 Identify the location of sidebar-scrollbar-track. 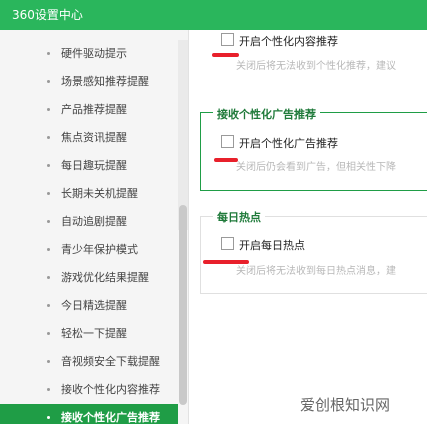
(183, 135).